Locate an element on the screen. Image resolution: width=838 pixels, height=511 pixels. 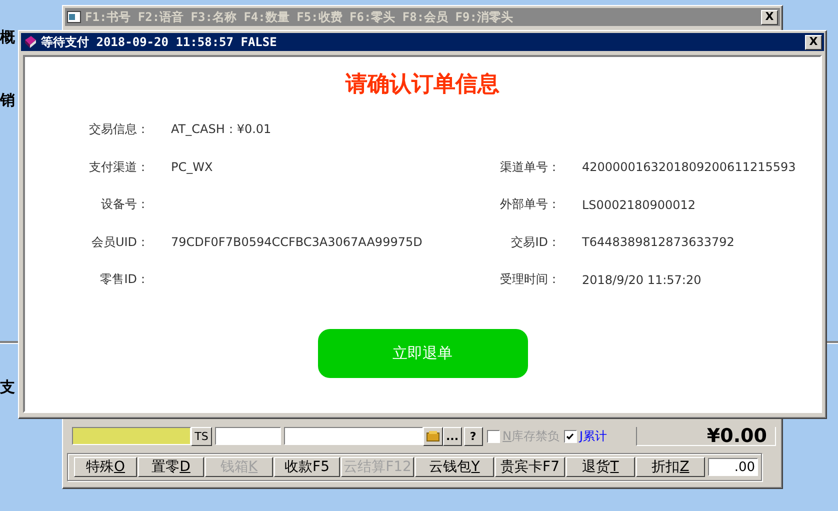
action-button: 贵宾卡F7 is located at coordinates (530, 467).